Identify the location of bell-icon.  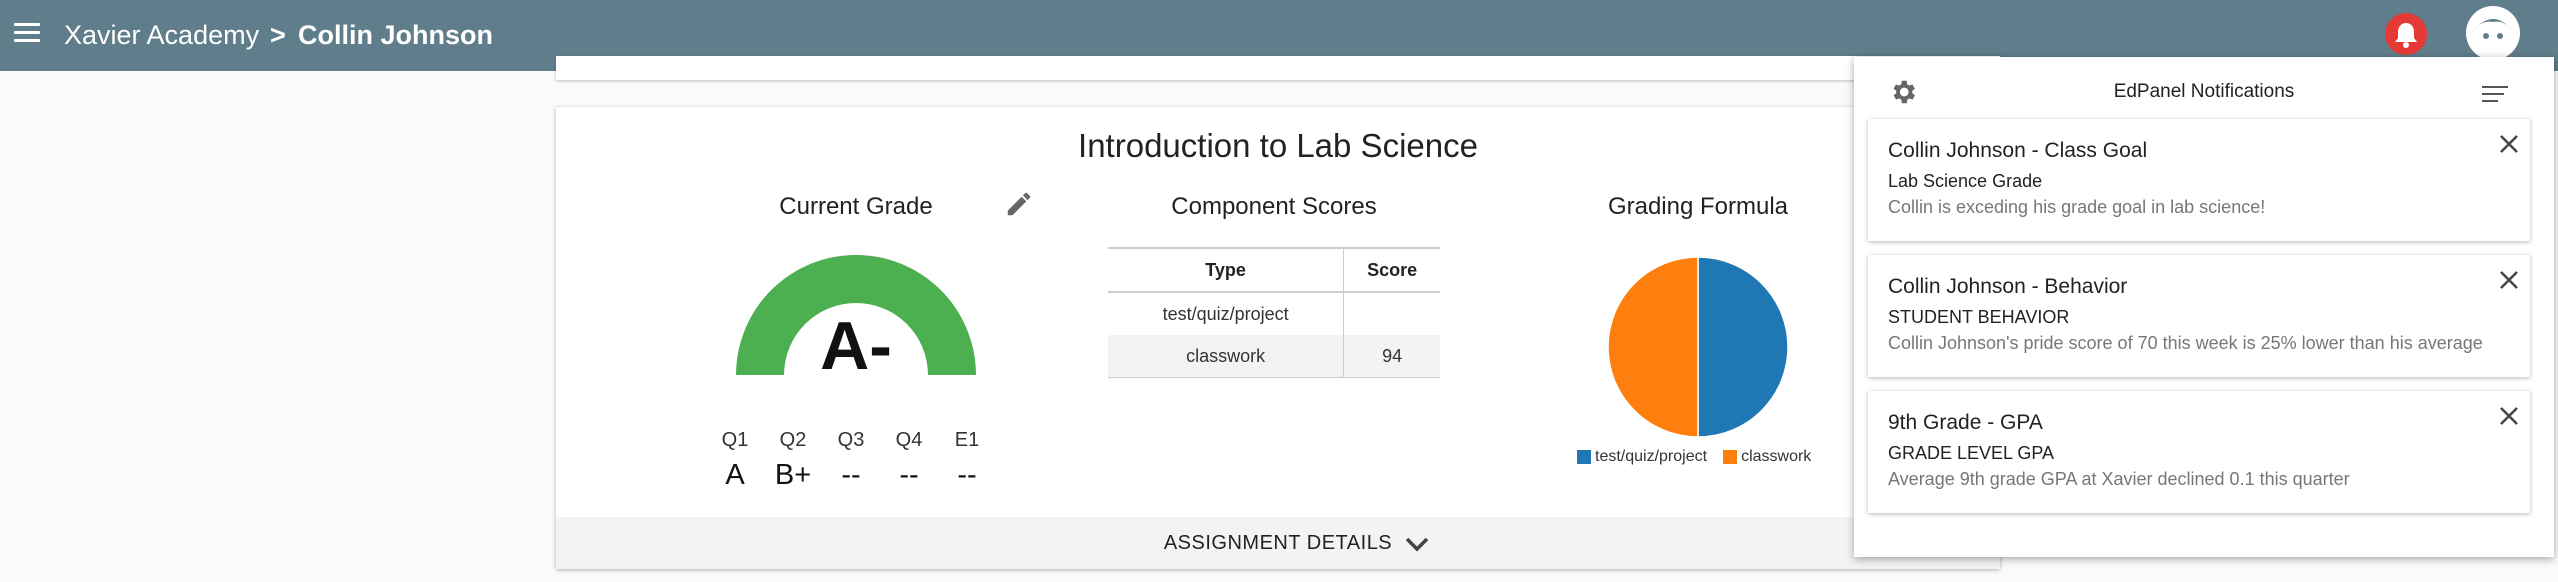
(2406, 34).